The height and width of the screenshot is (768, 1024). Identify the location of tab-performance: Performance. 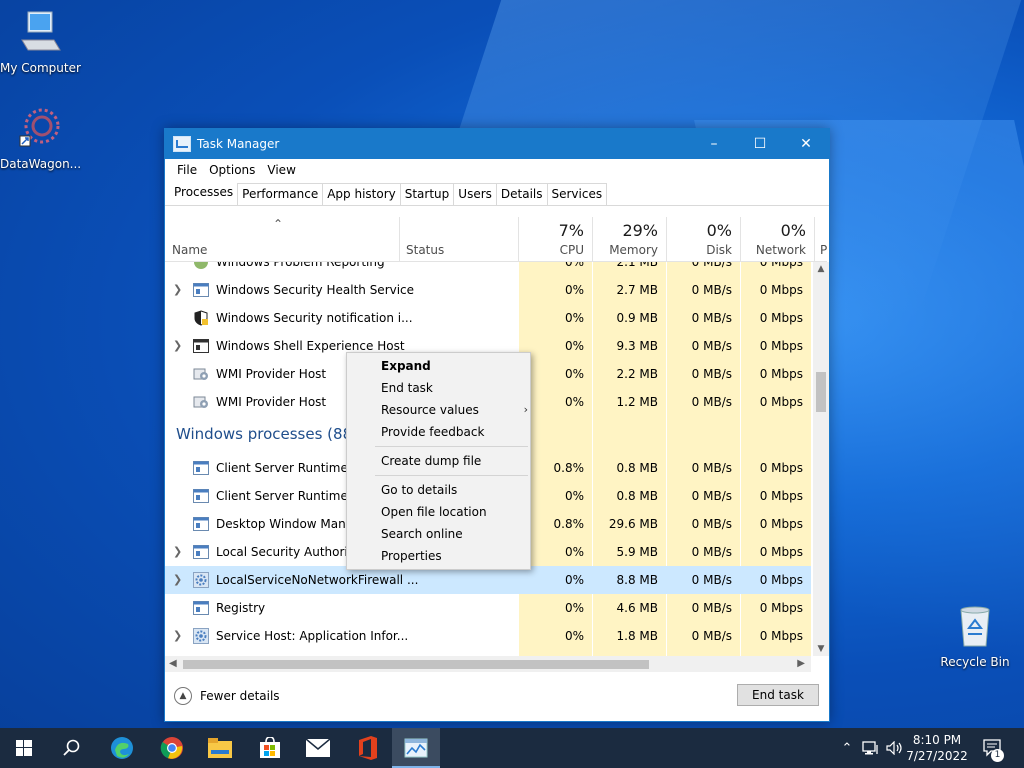
(280, 194).